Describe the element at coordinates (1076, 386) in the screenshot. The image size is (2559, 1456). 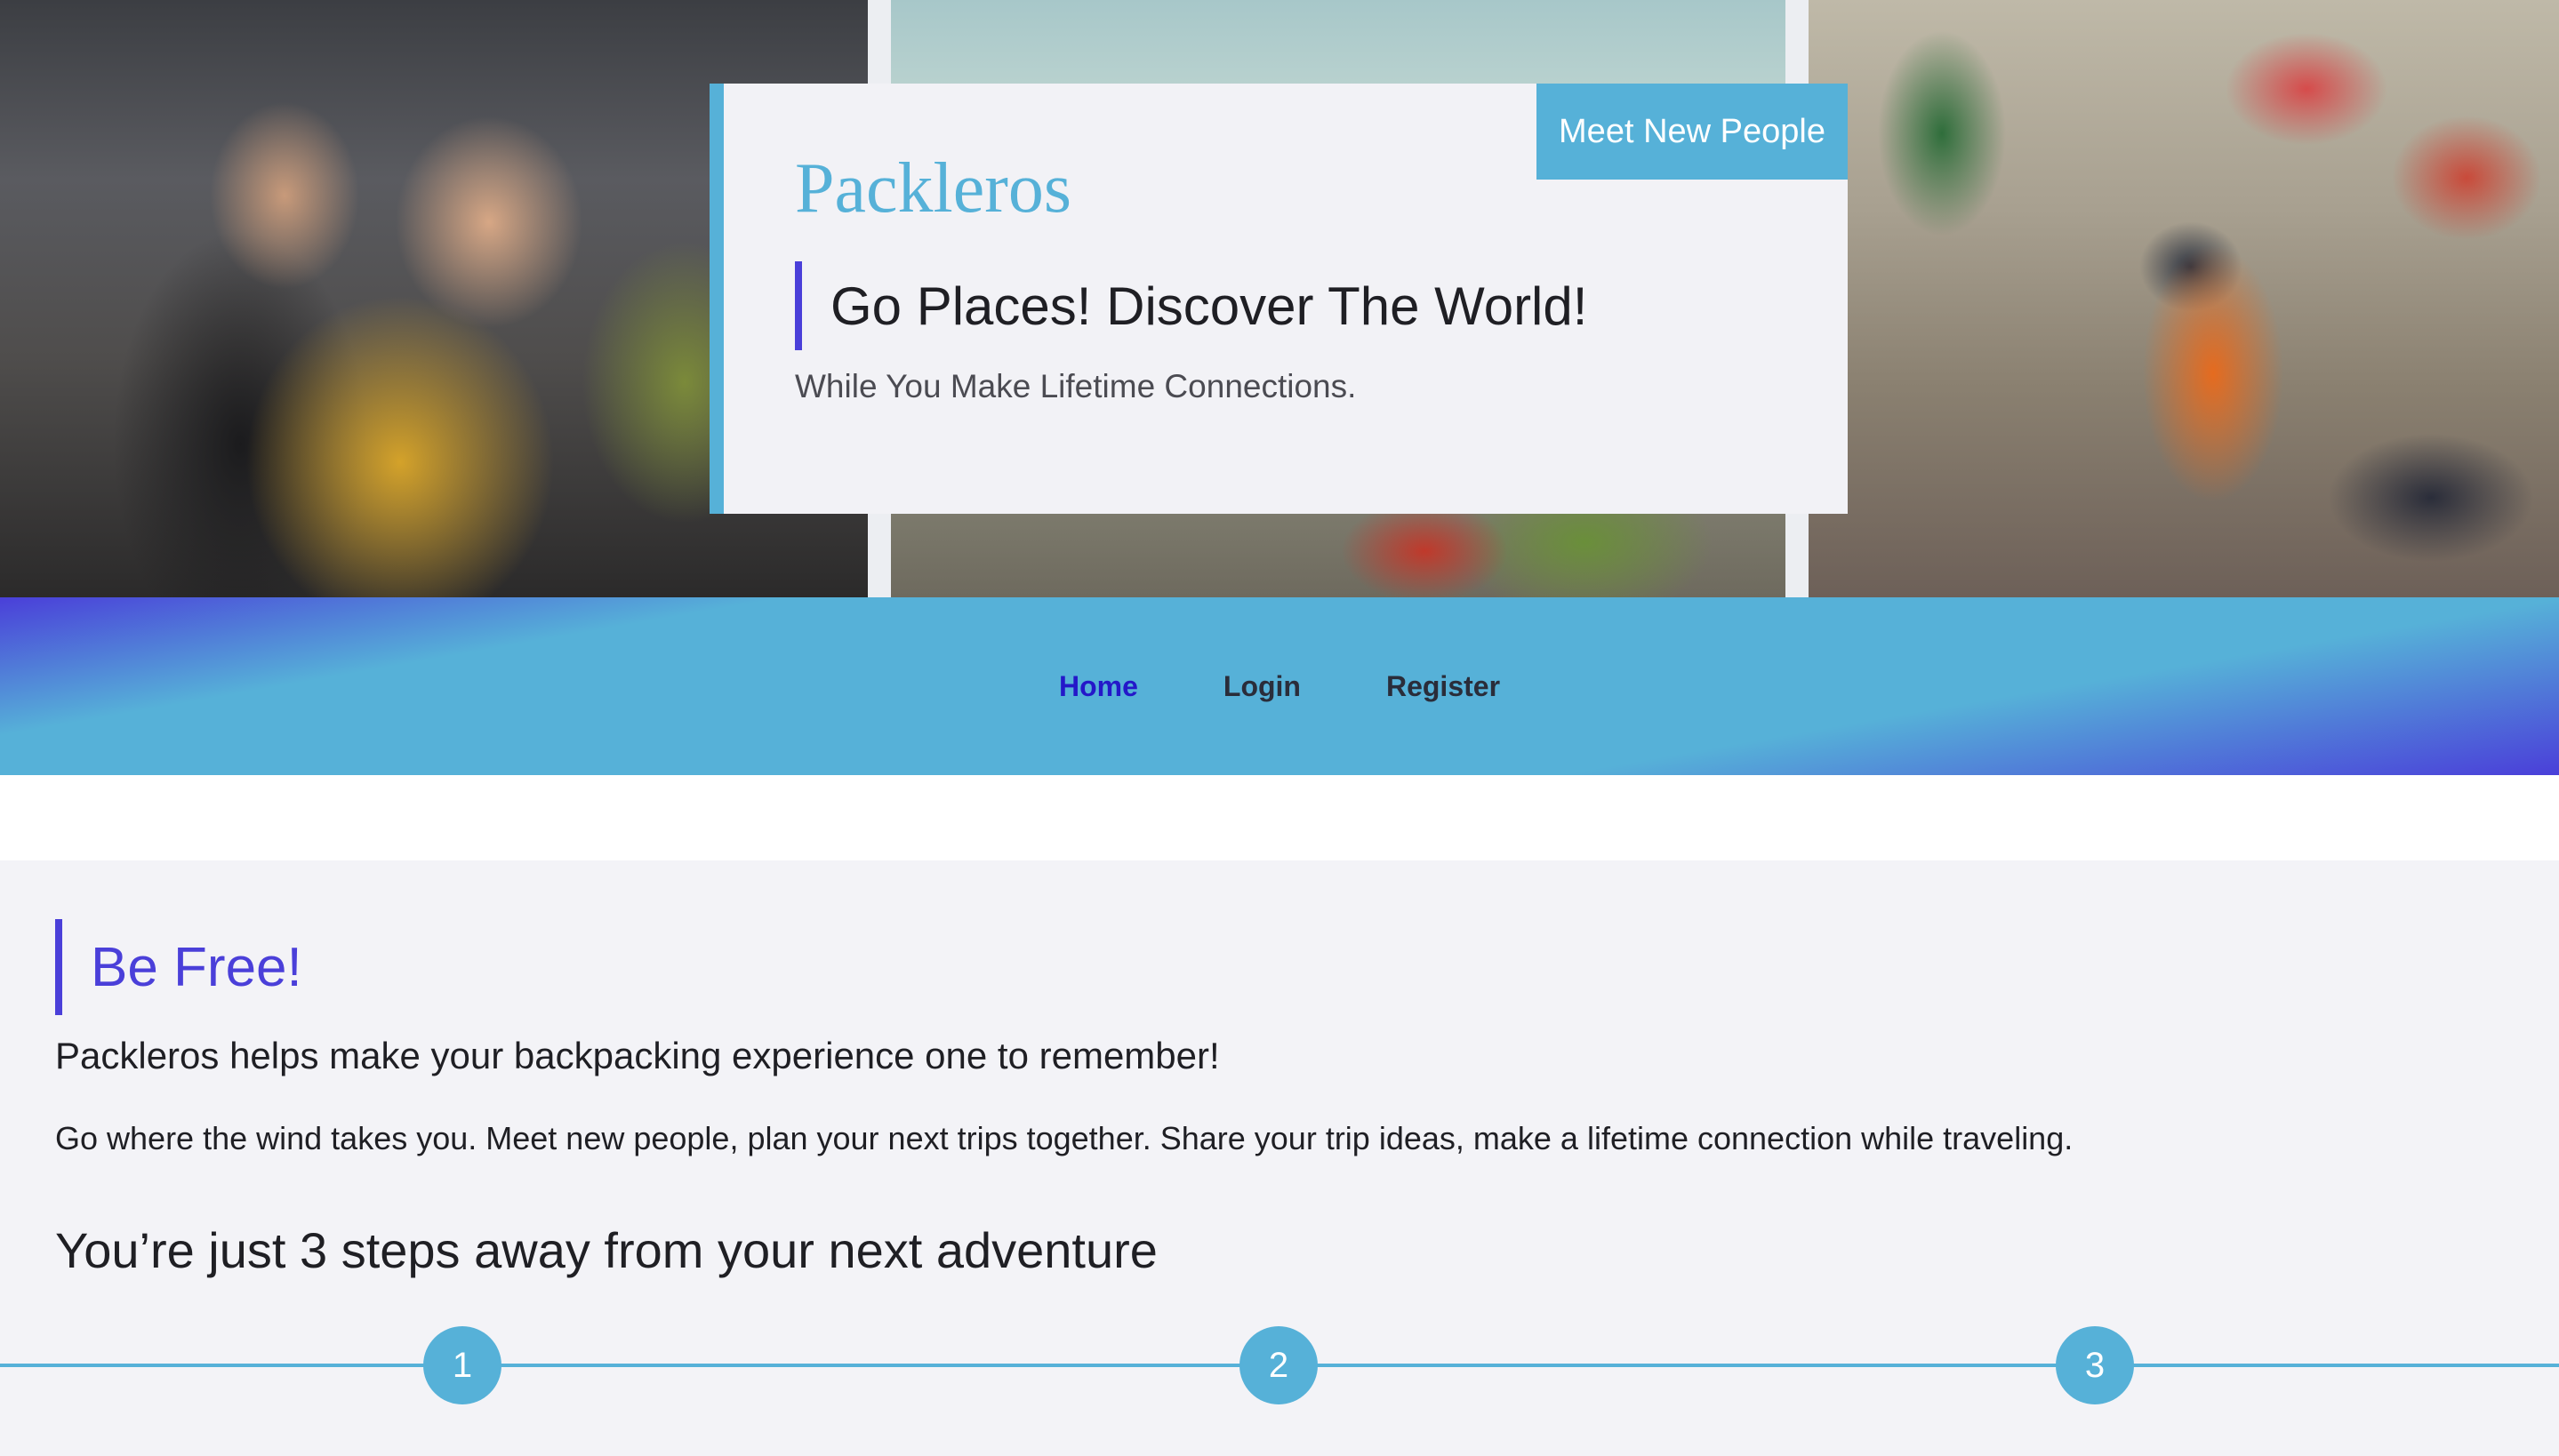
I see `hero-subtagline: While You Make Lifetime Connections.` at that location.